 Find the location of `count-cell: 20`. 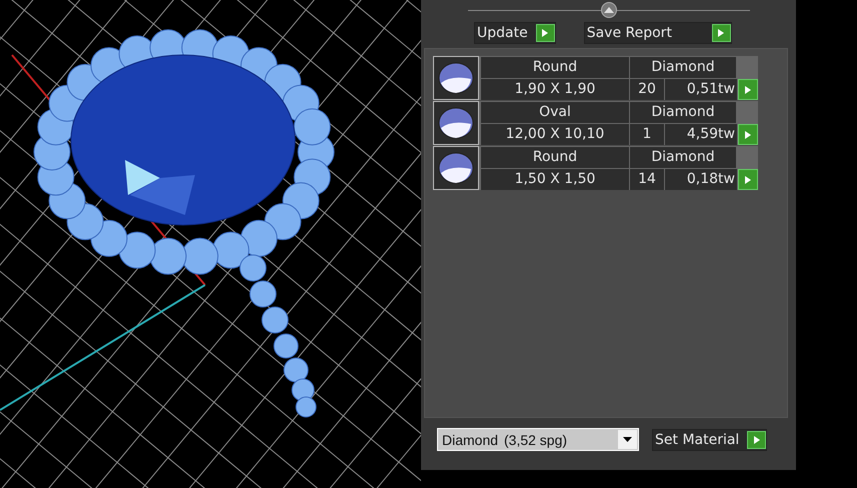

count-cell: 20 is located at coordinates (647, 89).